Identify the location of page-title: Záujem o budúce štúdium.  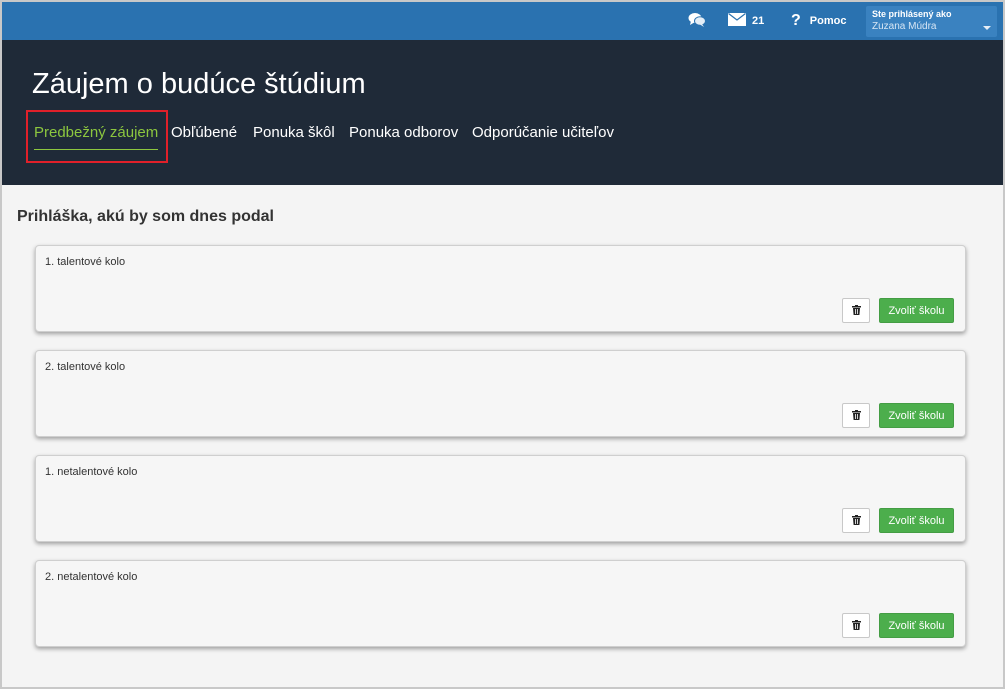
(199, 84).